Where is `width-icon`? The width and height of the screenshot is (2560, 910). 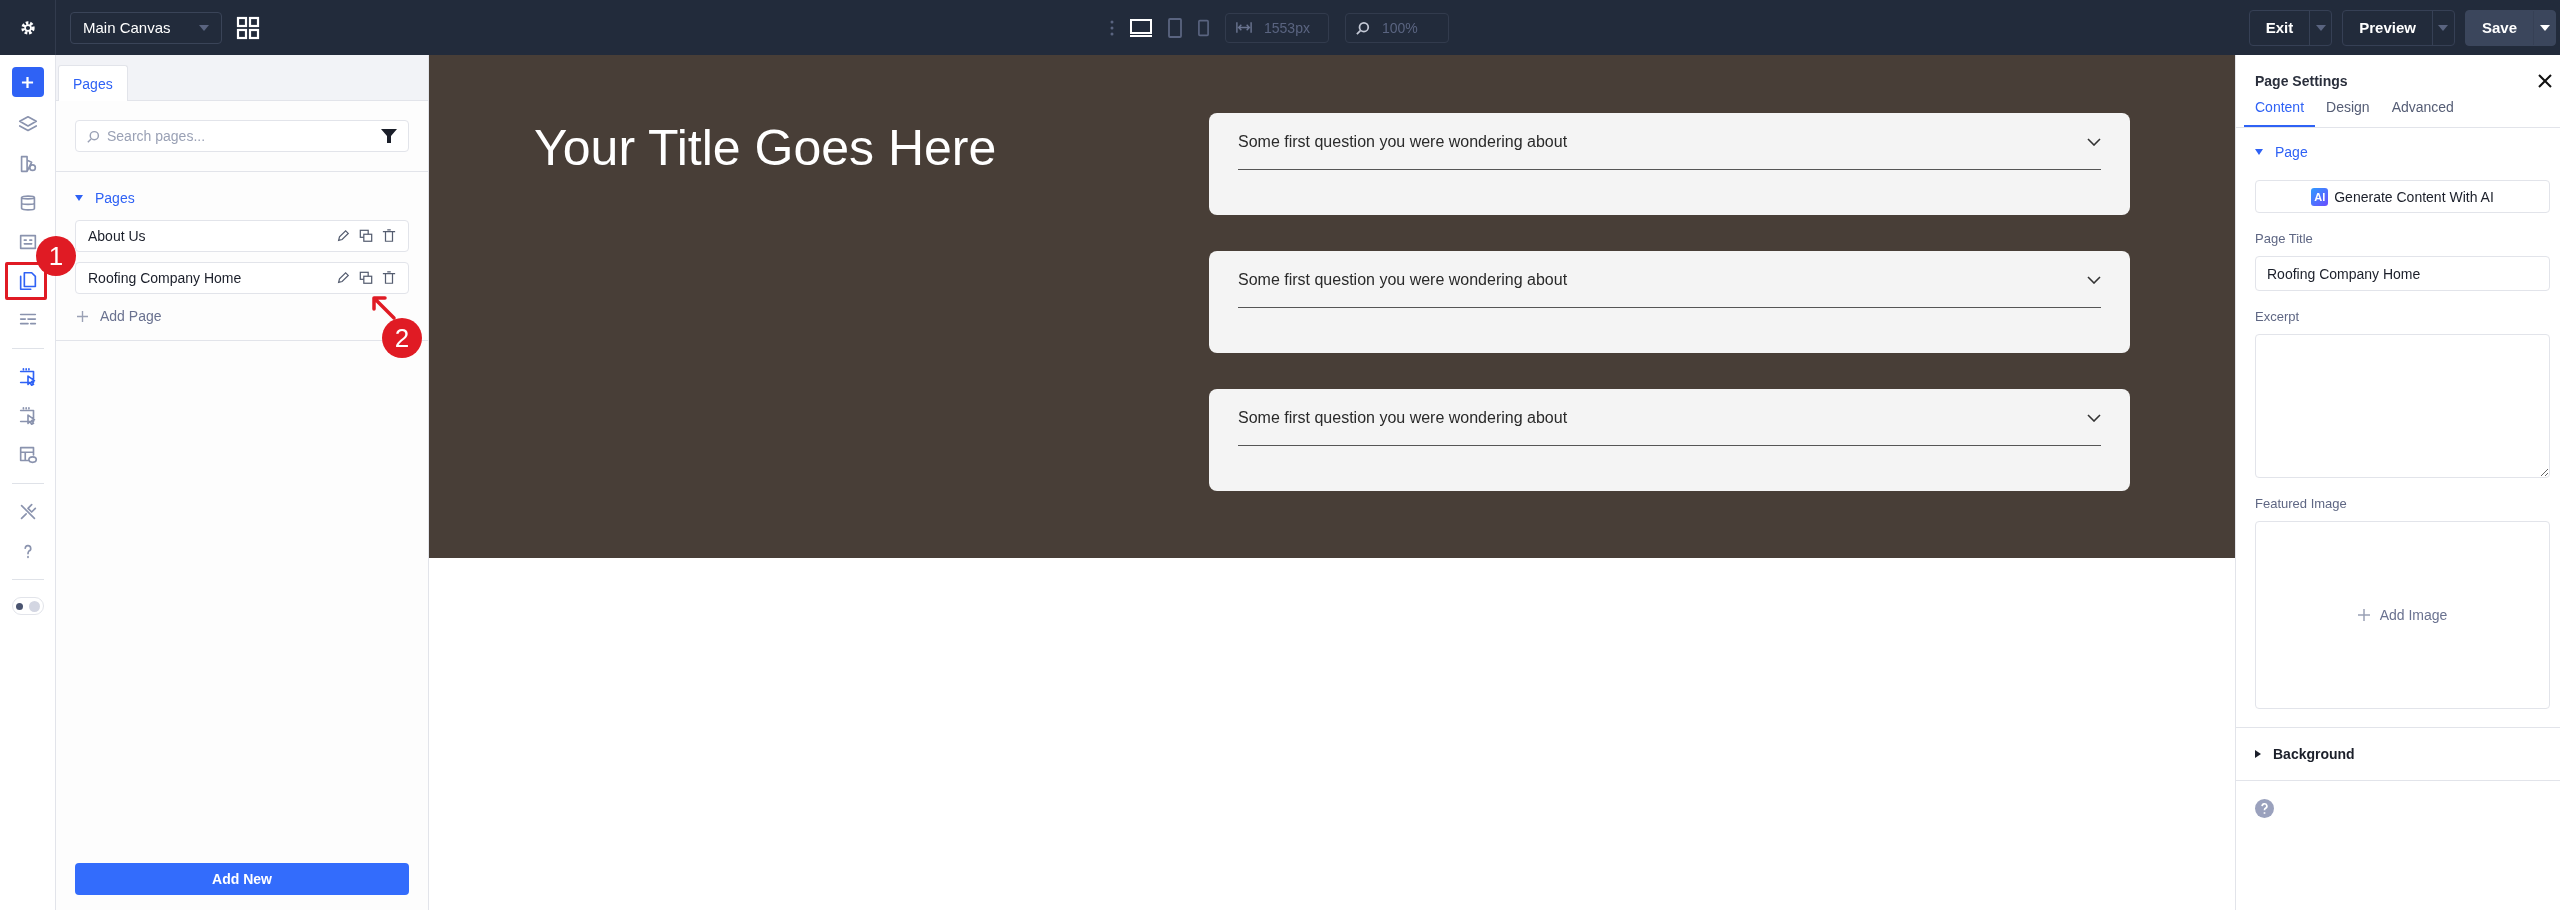 width-icon is located at coordinates (1244, 27).